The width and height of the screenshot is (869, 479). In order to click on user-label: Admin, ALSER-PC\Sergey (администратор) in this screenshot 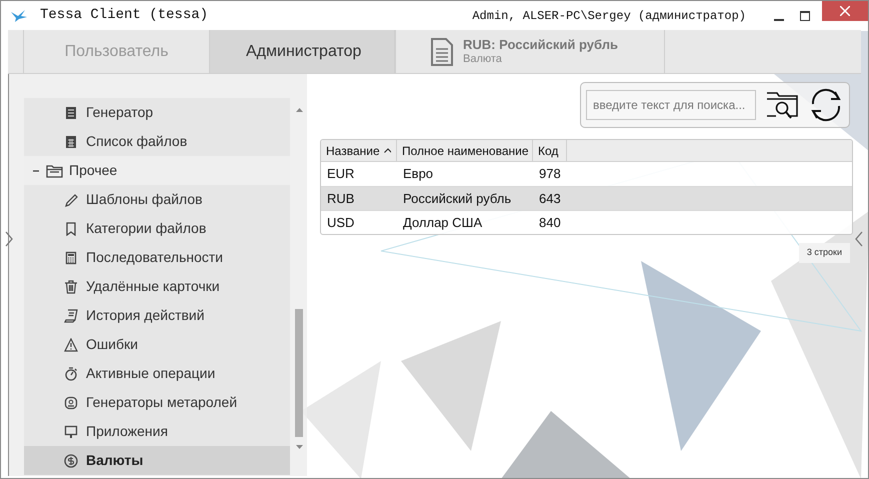, I will do `click(609, 16)`.